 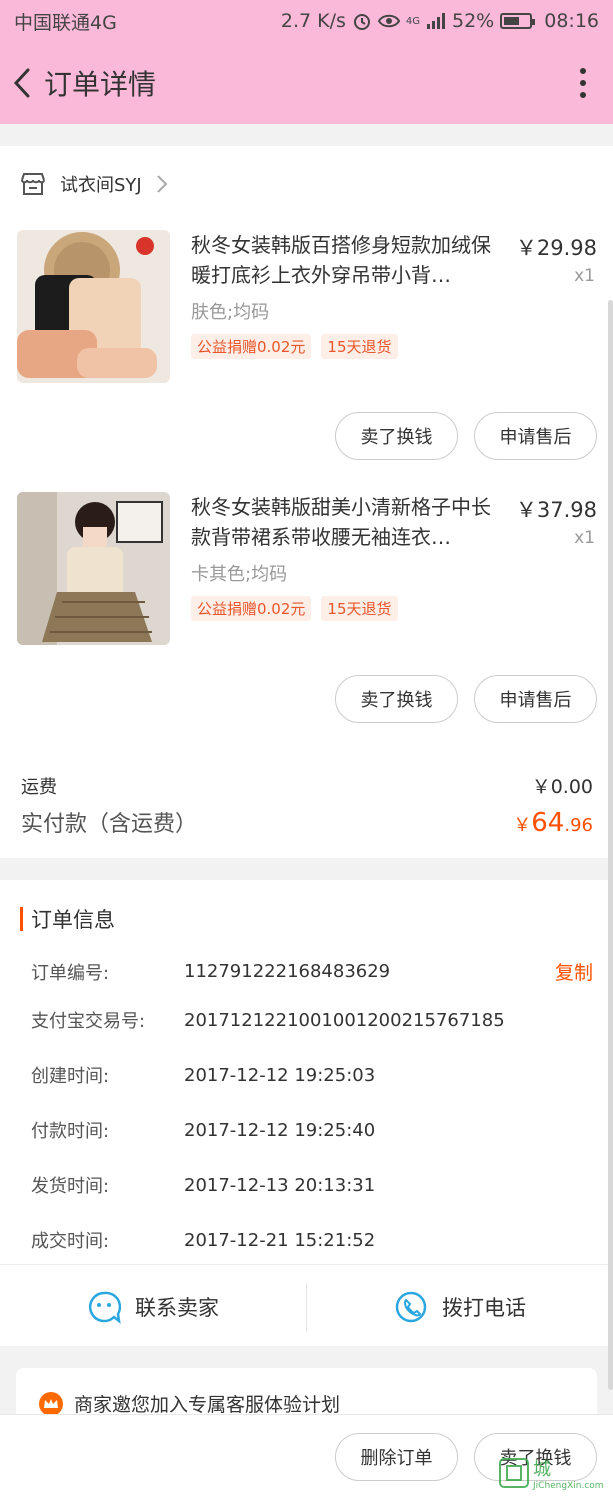 What do you see at coordinates (307, 822) in the screenshot?
I see `paid-row: 实付款（含运费） ￥64.96` at bounding box center [307, 822].